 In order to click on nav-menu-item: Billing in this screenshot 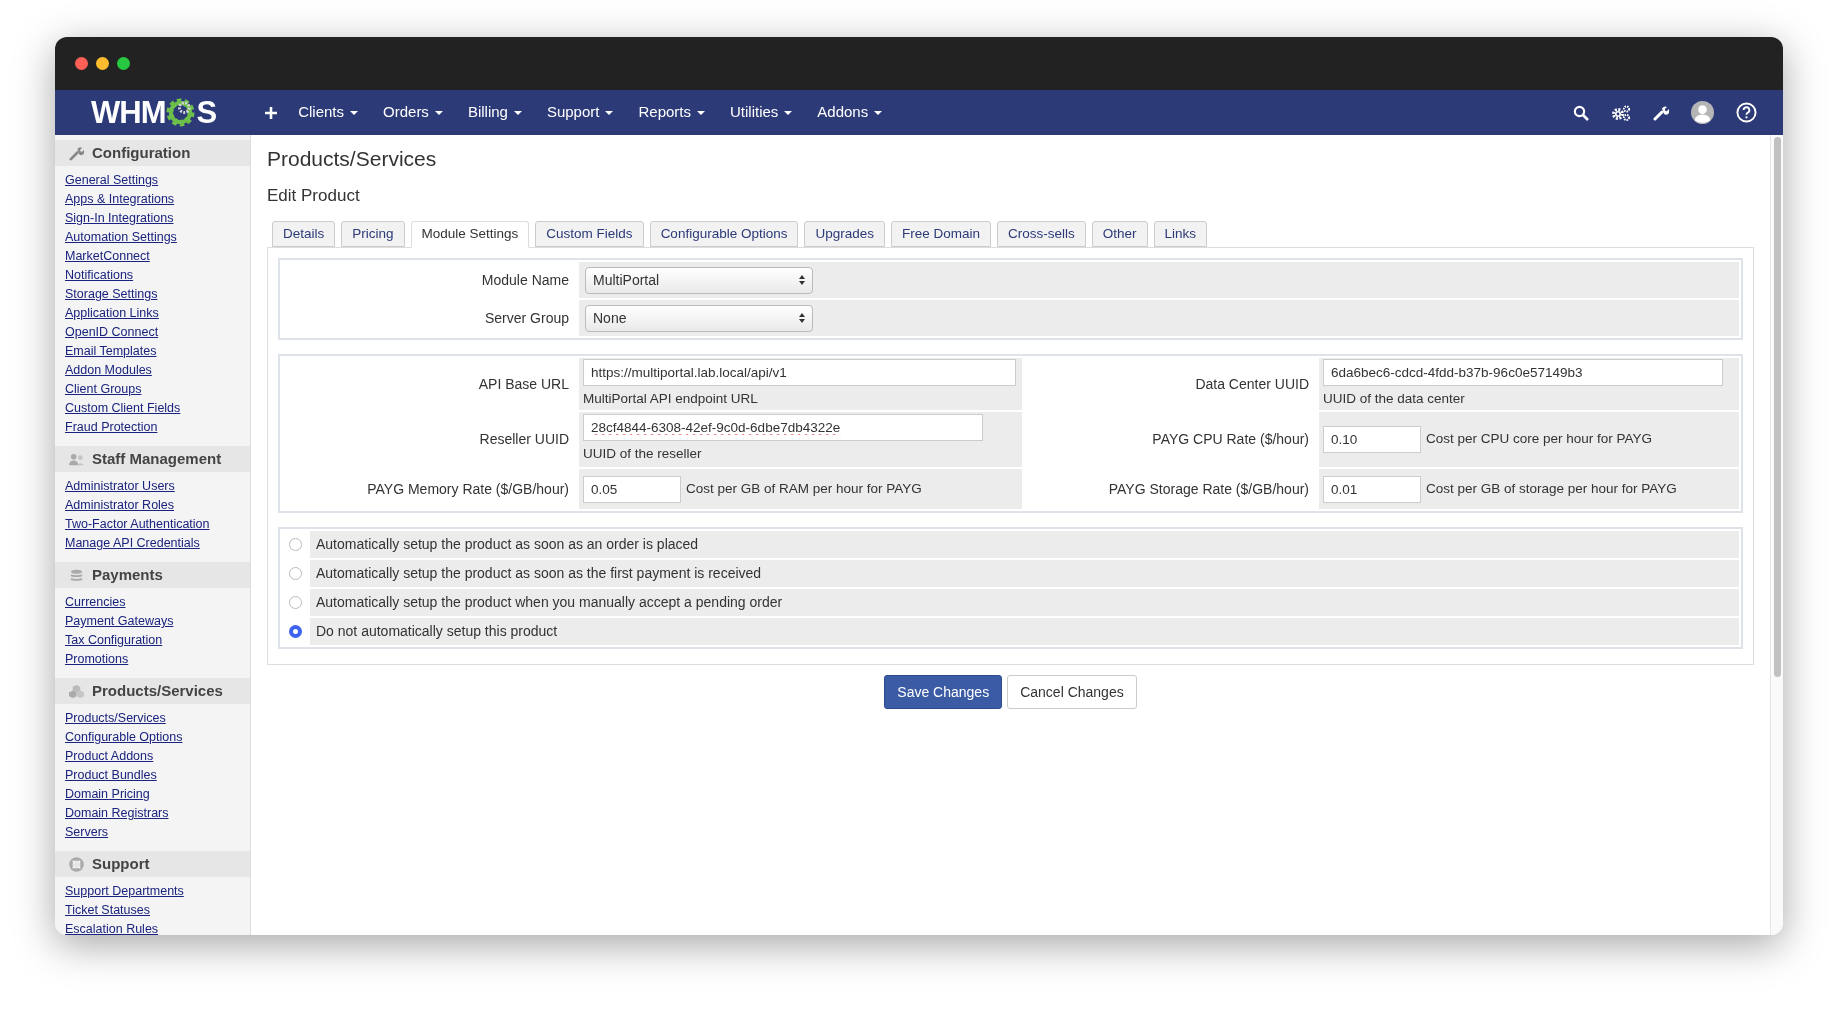, I will do `click(494, 112)`.